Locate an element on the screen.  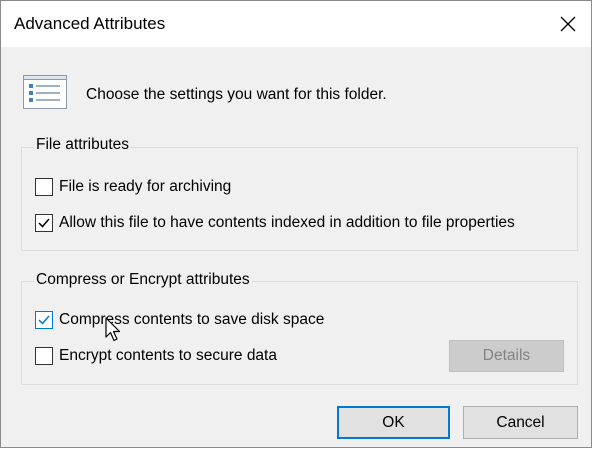
title-bar: Advanced Attributes is located at coordinates (296, 24).